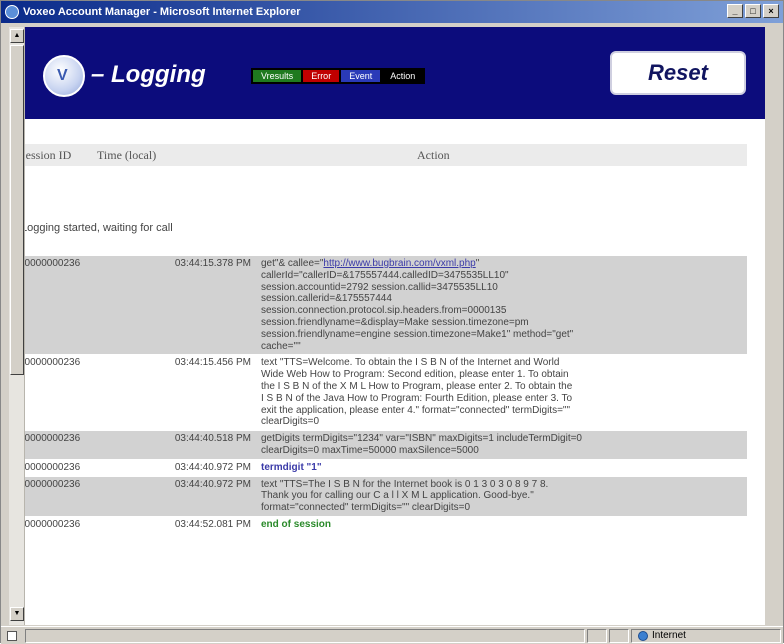  What do you see at coordinates (17, 36) in the screenshot?
I see `scroll-up-arrow: ▲` at bounding box center [17, 36].